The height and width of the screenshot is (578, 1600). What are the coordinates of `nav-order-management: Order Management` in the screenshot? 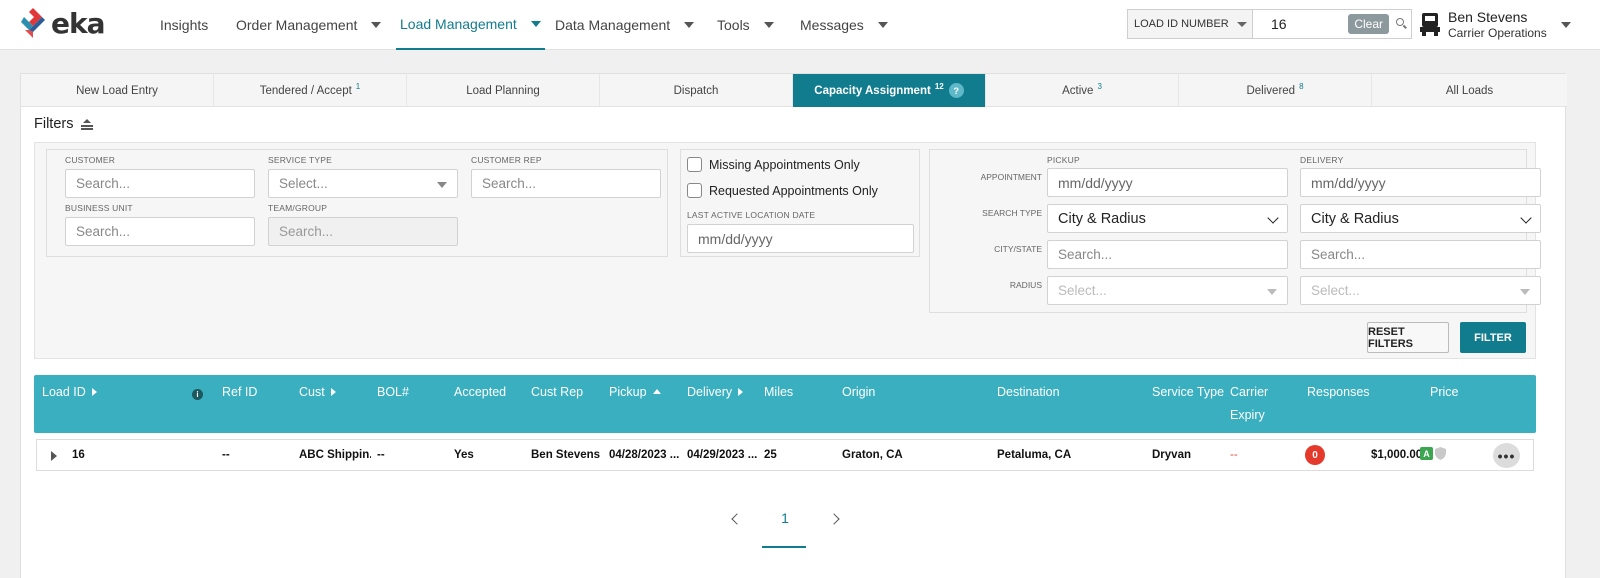 It's located at (309, 25).